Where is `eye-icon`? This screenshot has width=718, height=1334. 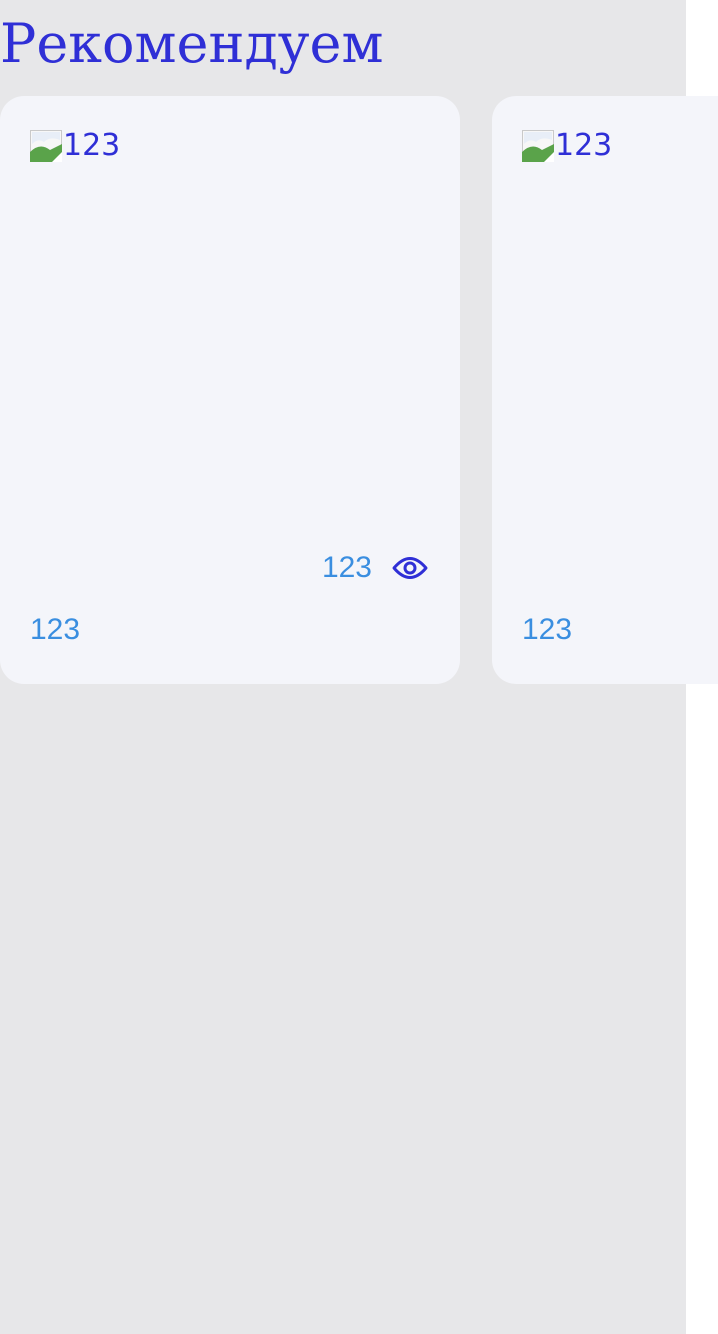
eye-icon is located at coordinates (410, 568).